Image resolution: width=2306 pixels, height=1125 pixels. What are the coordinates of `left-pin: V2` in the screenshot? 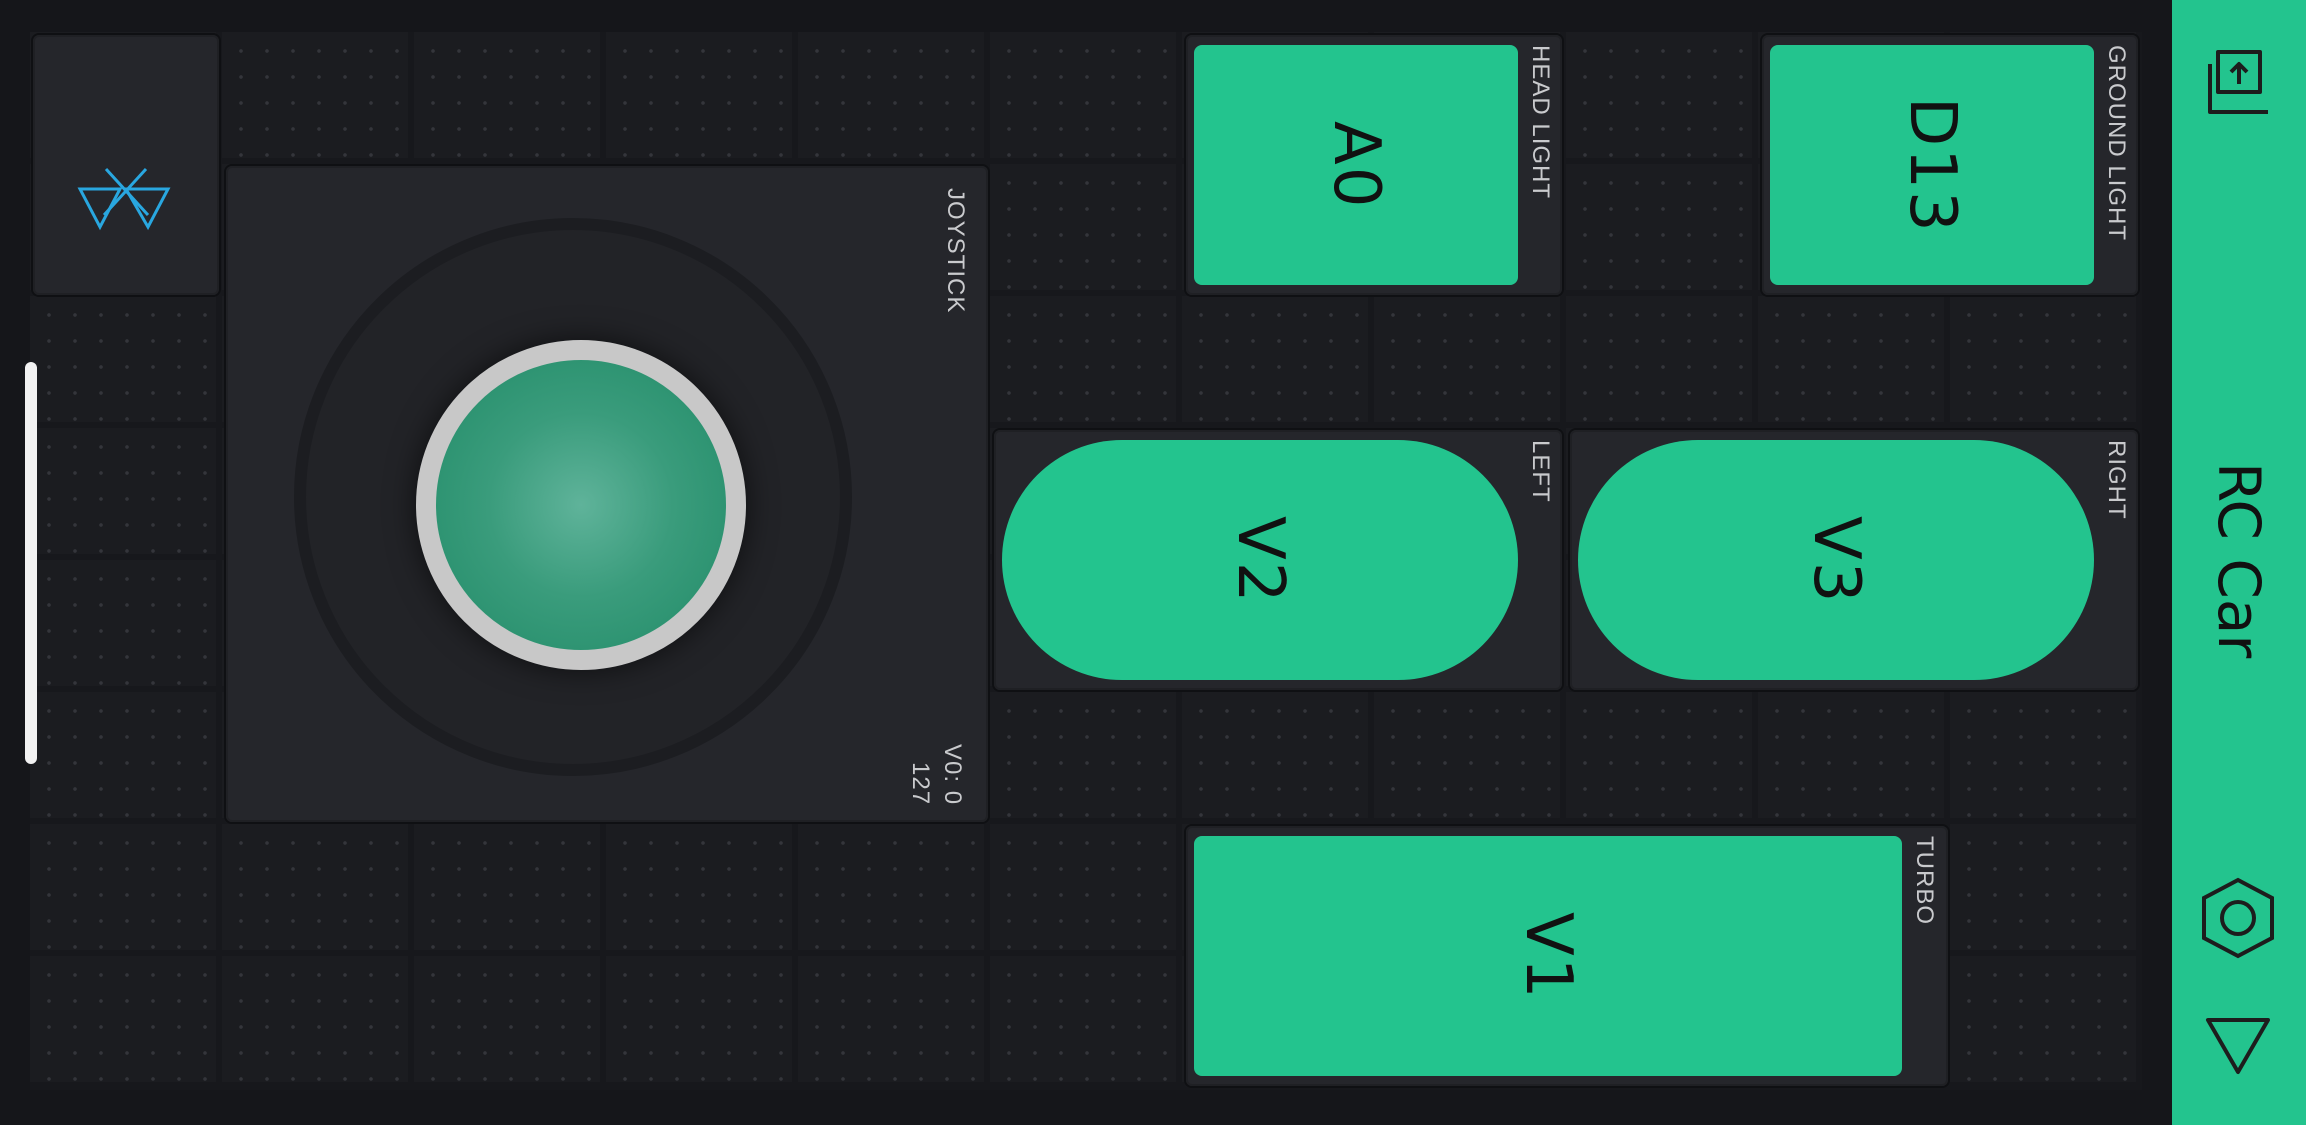 It's located at (1260, 560).